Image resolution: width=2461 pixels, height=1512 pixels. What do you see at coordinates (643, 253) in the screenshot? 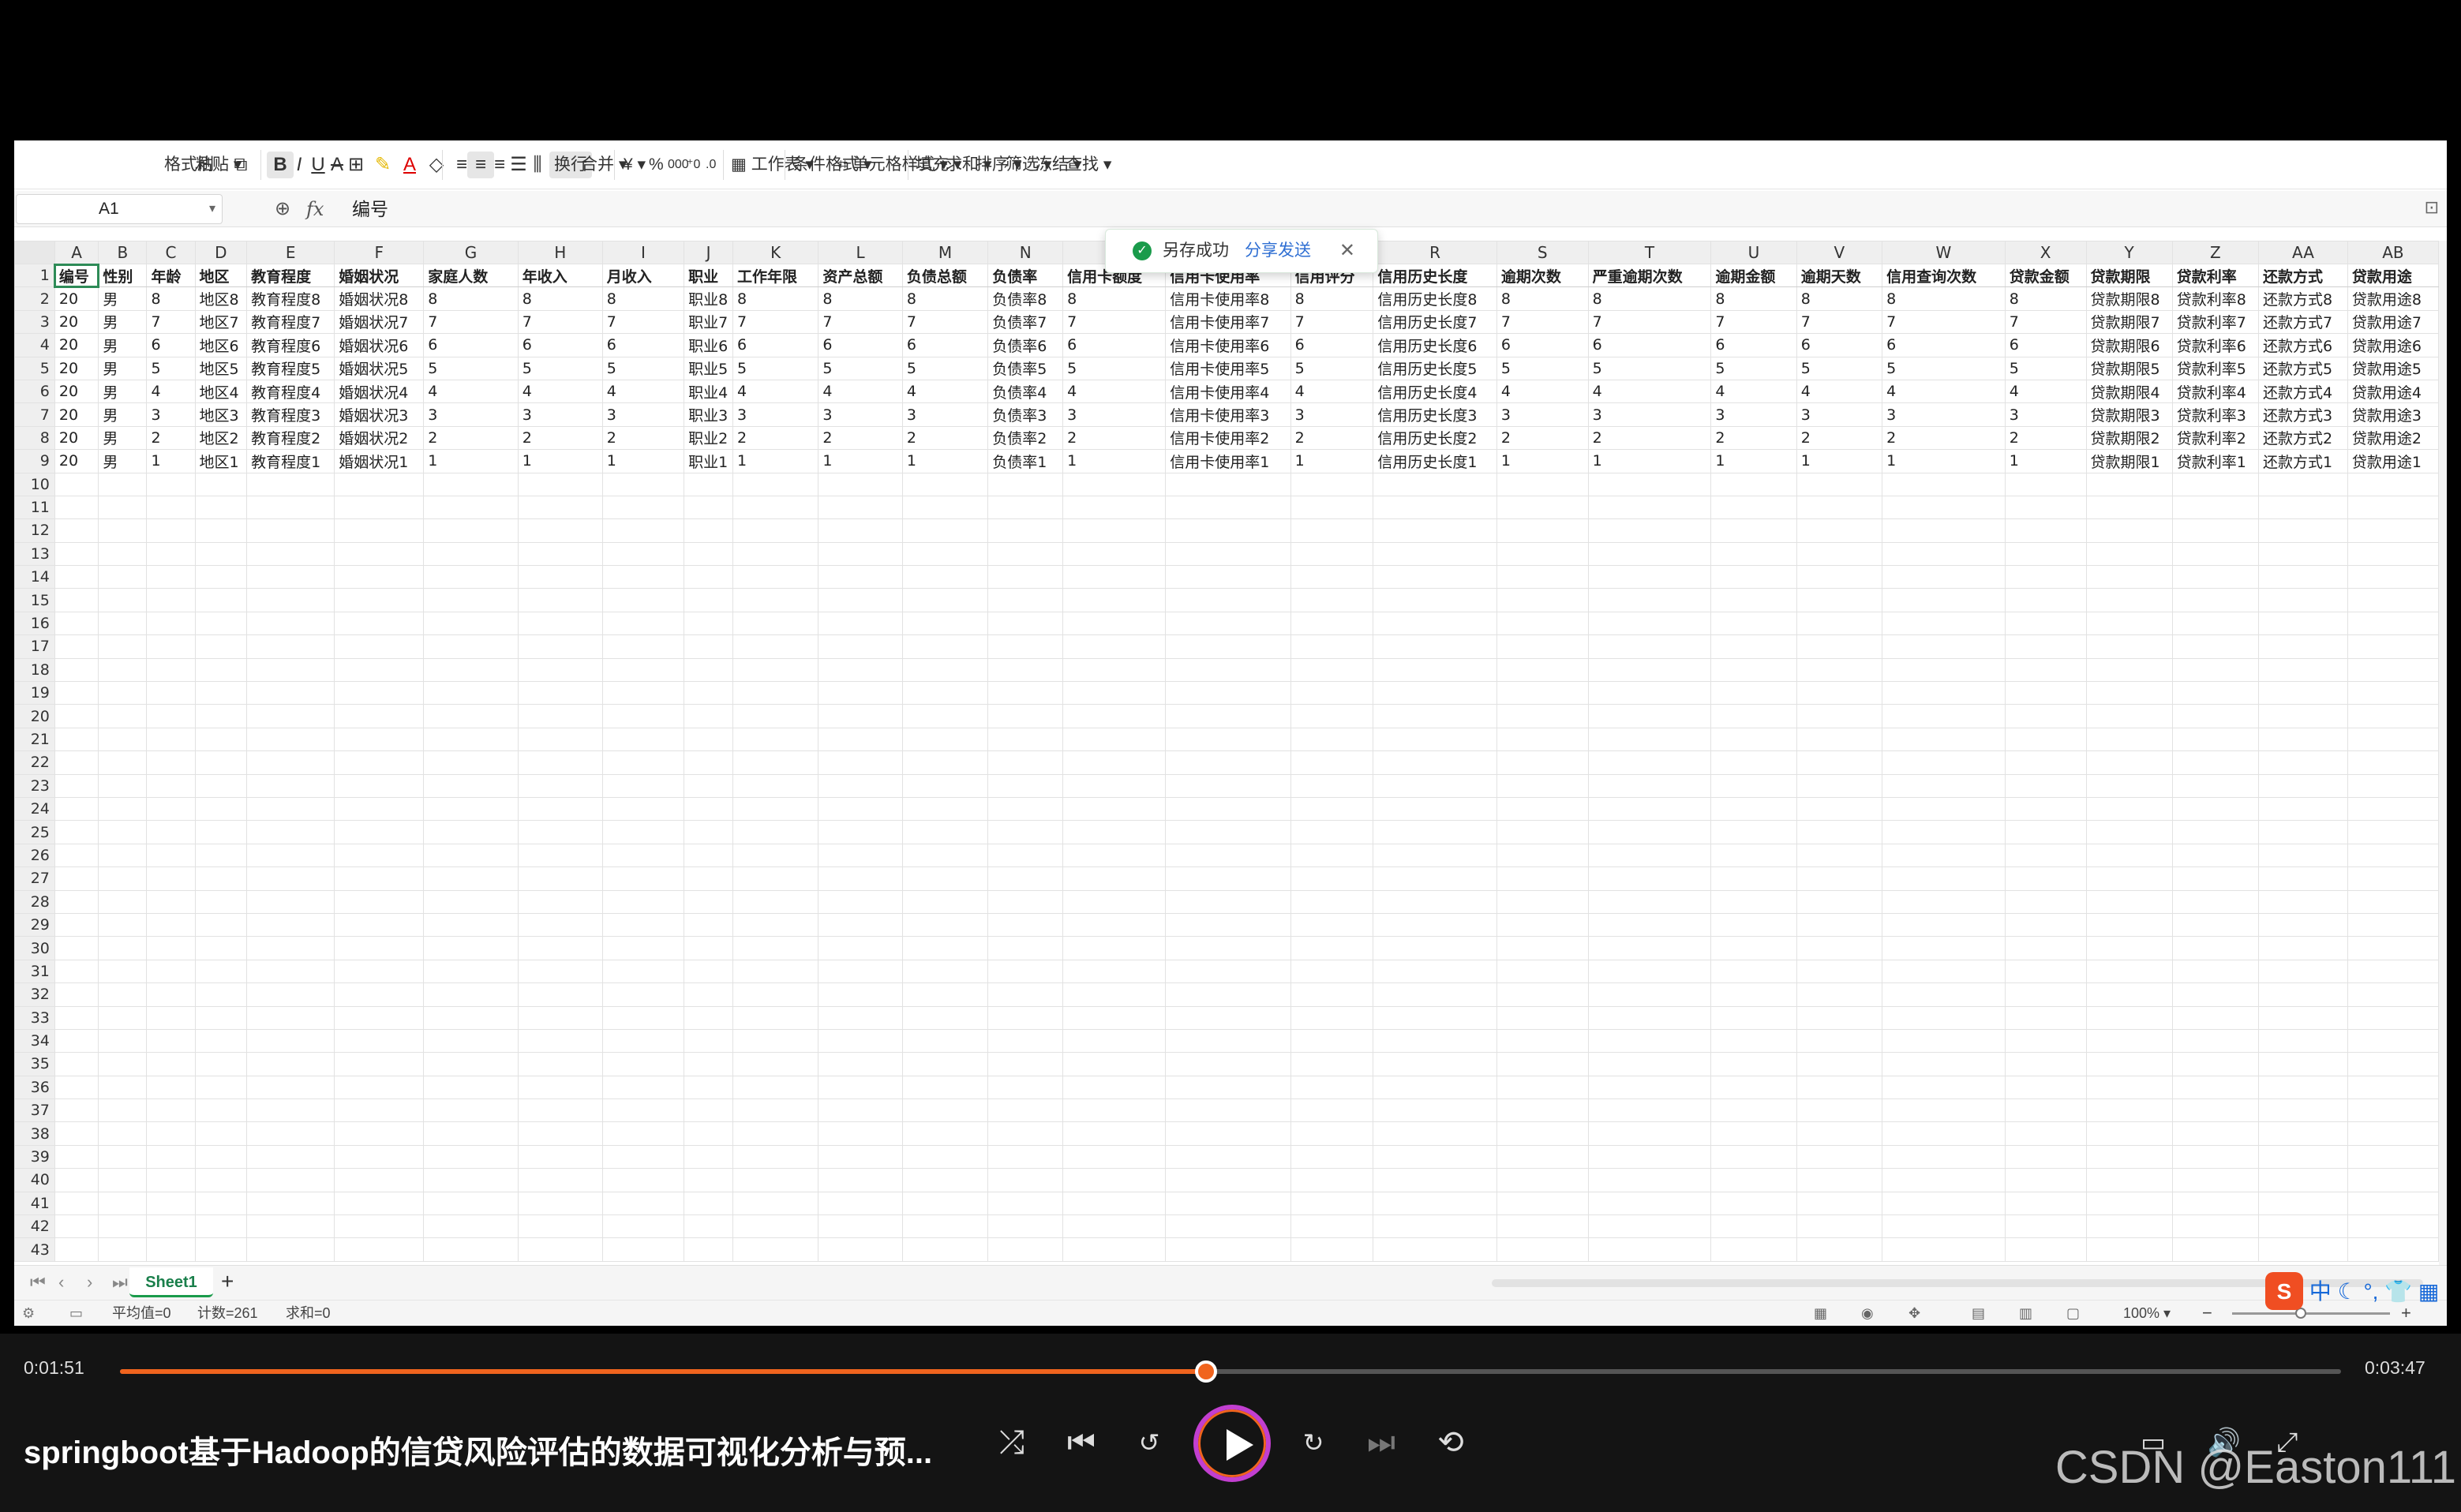
I see `column-header: I` at bounding box center [643, 253].